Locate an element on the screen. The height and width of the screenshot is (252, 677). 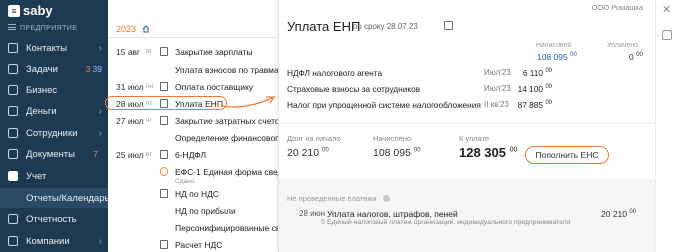
list-item: Определение финансового результата is located at coordinates (193, 137).